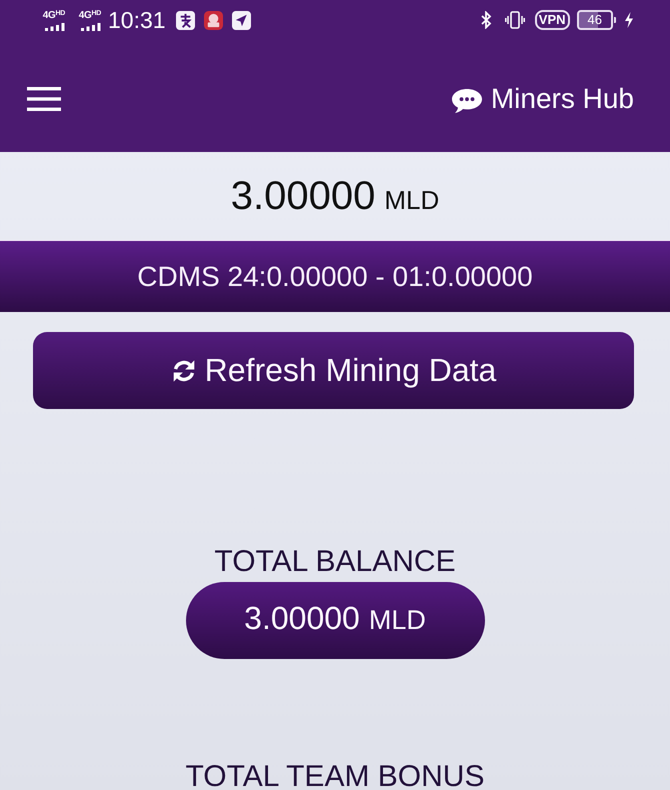 The image size is (670, 790). Describe the element at coordinates (594, 20) in the screenshot. I see `battery-indicator: 46` at that location.